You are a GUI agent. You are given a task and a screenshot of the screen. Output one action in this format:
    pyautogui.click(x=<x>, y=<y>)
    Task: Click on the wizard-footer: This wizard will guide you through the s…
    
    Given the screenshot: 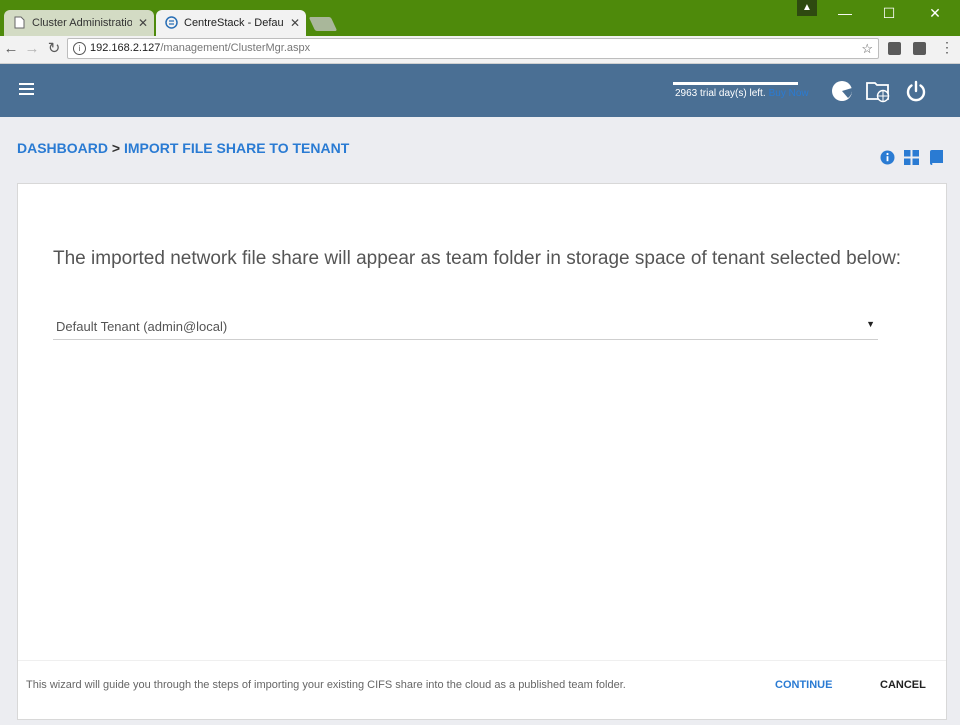 What is the action you would take?
    pyautogui.click(x=482, y=690)
    